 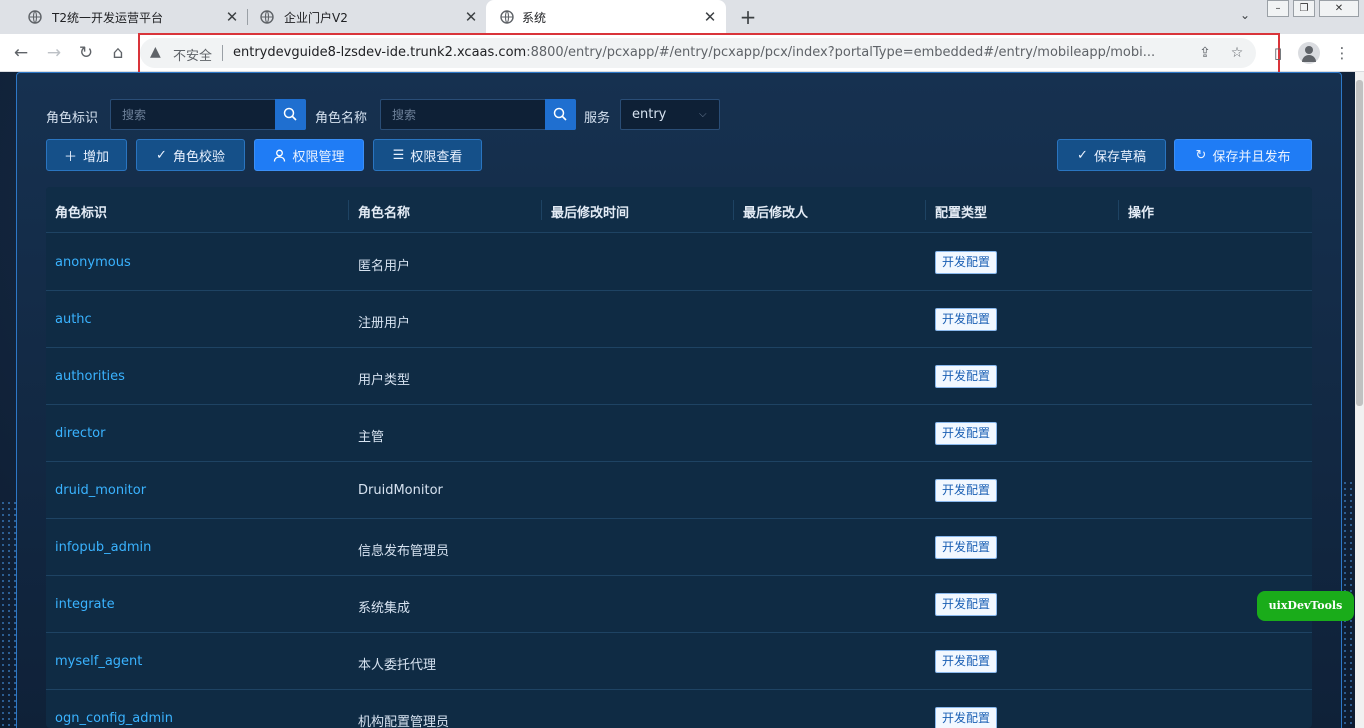 What do you see at coordinates (679, 490) in the screenshot?
I see `table-row: druid_monitor DruidMonitor 开发配置` at bounding box center [679, 490].